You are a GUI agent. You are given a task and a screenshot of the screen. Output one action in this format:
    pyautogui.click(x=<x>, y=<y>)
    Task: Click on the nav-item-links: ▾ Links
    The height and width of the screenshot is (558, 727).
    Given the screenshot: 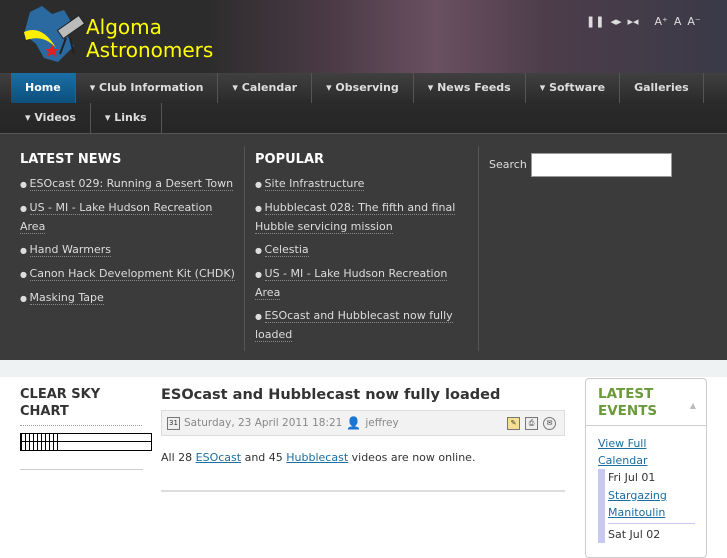 What is the action you would take?
    pyautogui.click(x=126, y=118)
    